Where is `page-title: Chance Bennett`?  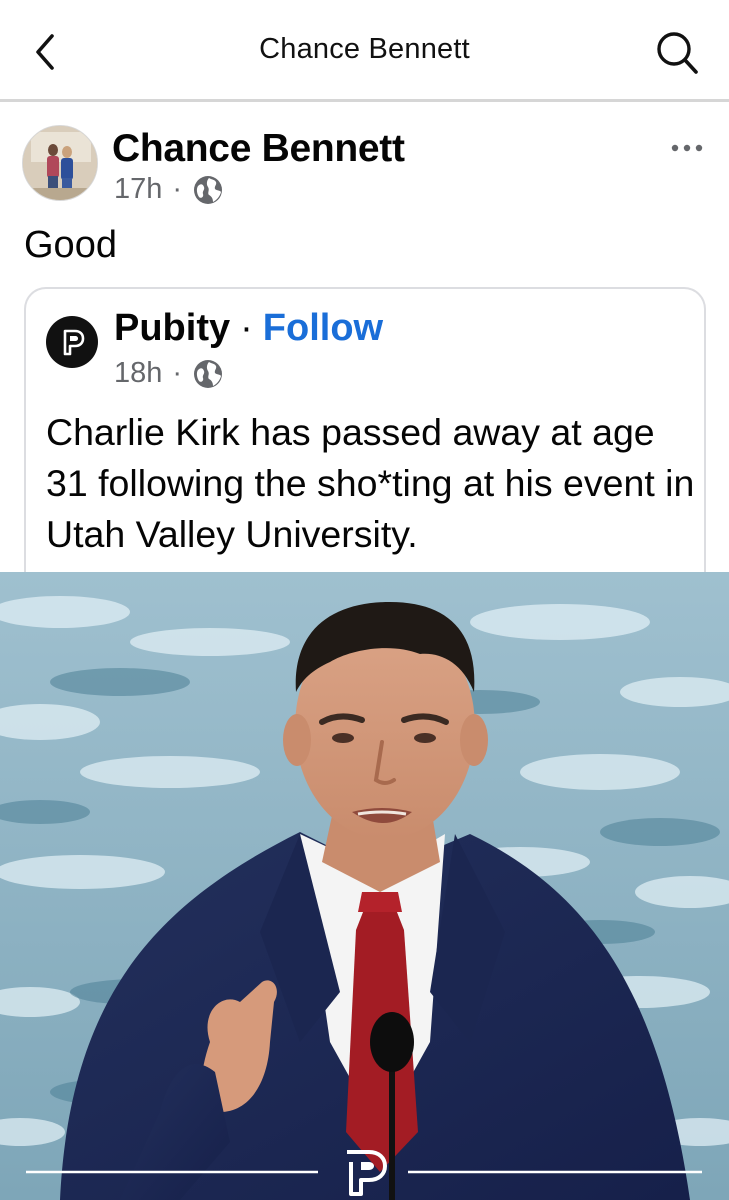 page-title: Chance Bennett is located at coordinates (364, 49).